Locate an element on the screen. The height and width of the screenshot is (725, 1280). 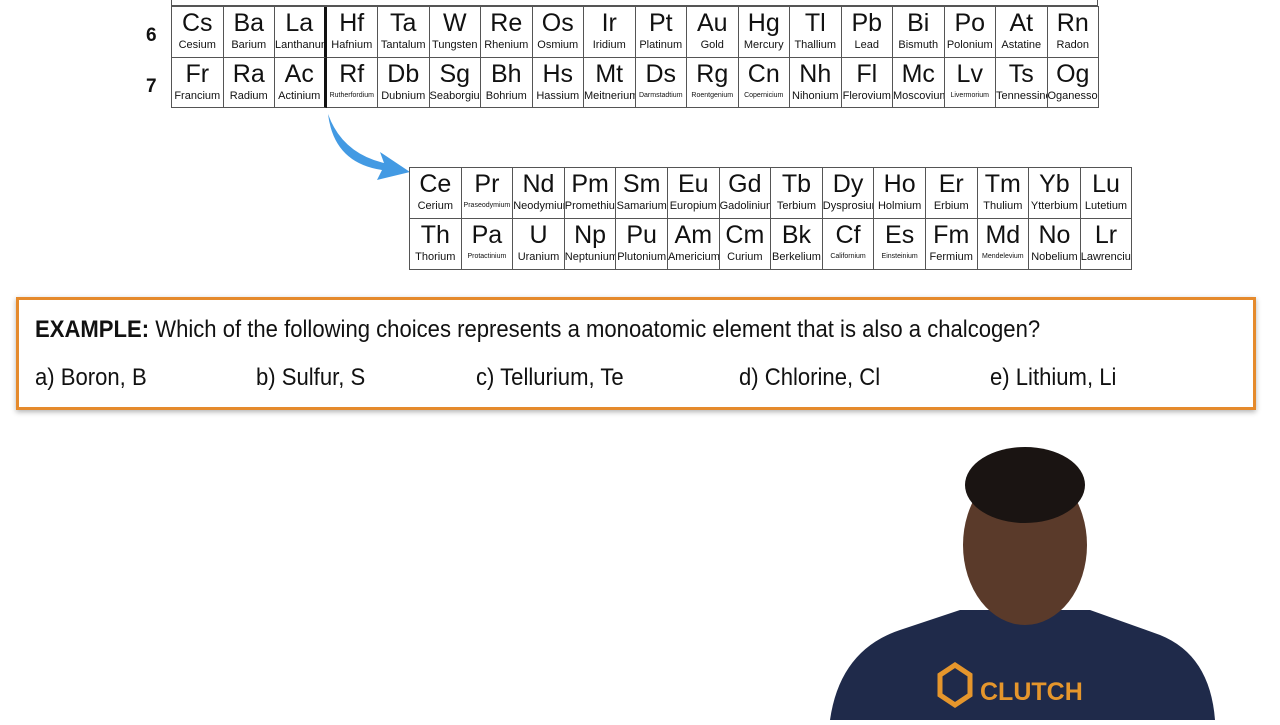
element-name: Promethium is located at coordinates (590, 206).